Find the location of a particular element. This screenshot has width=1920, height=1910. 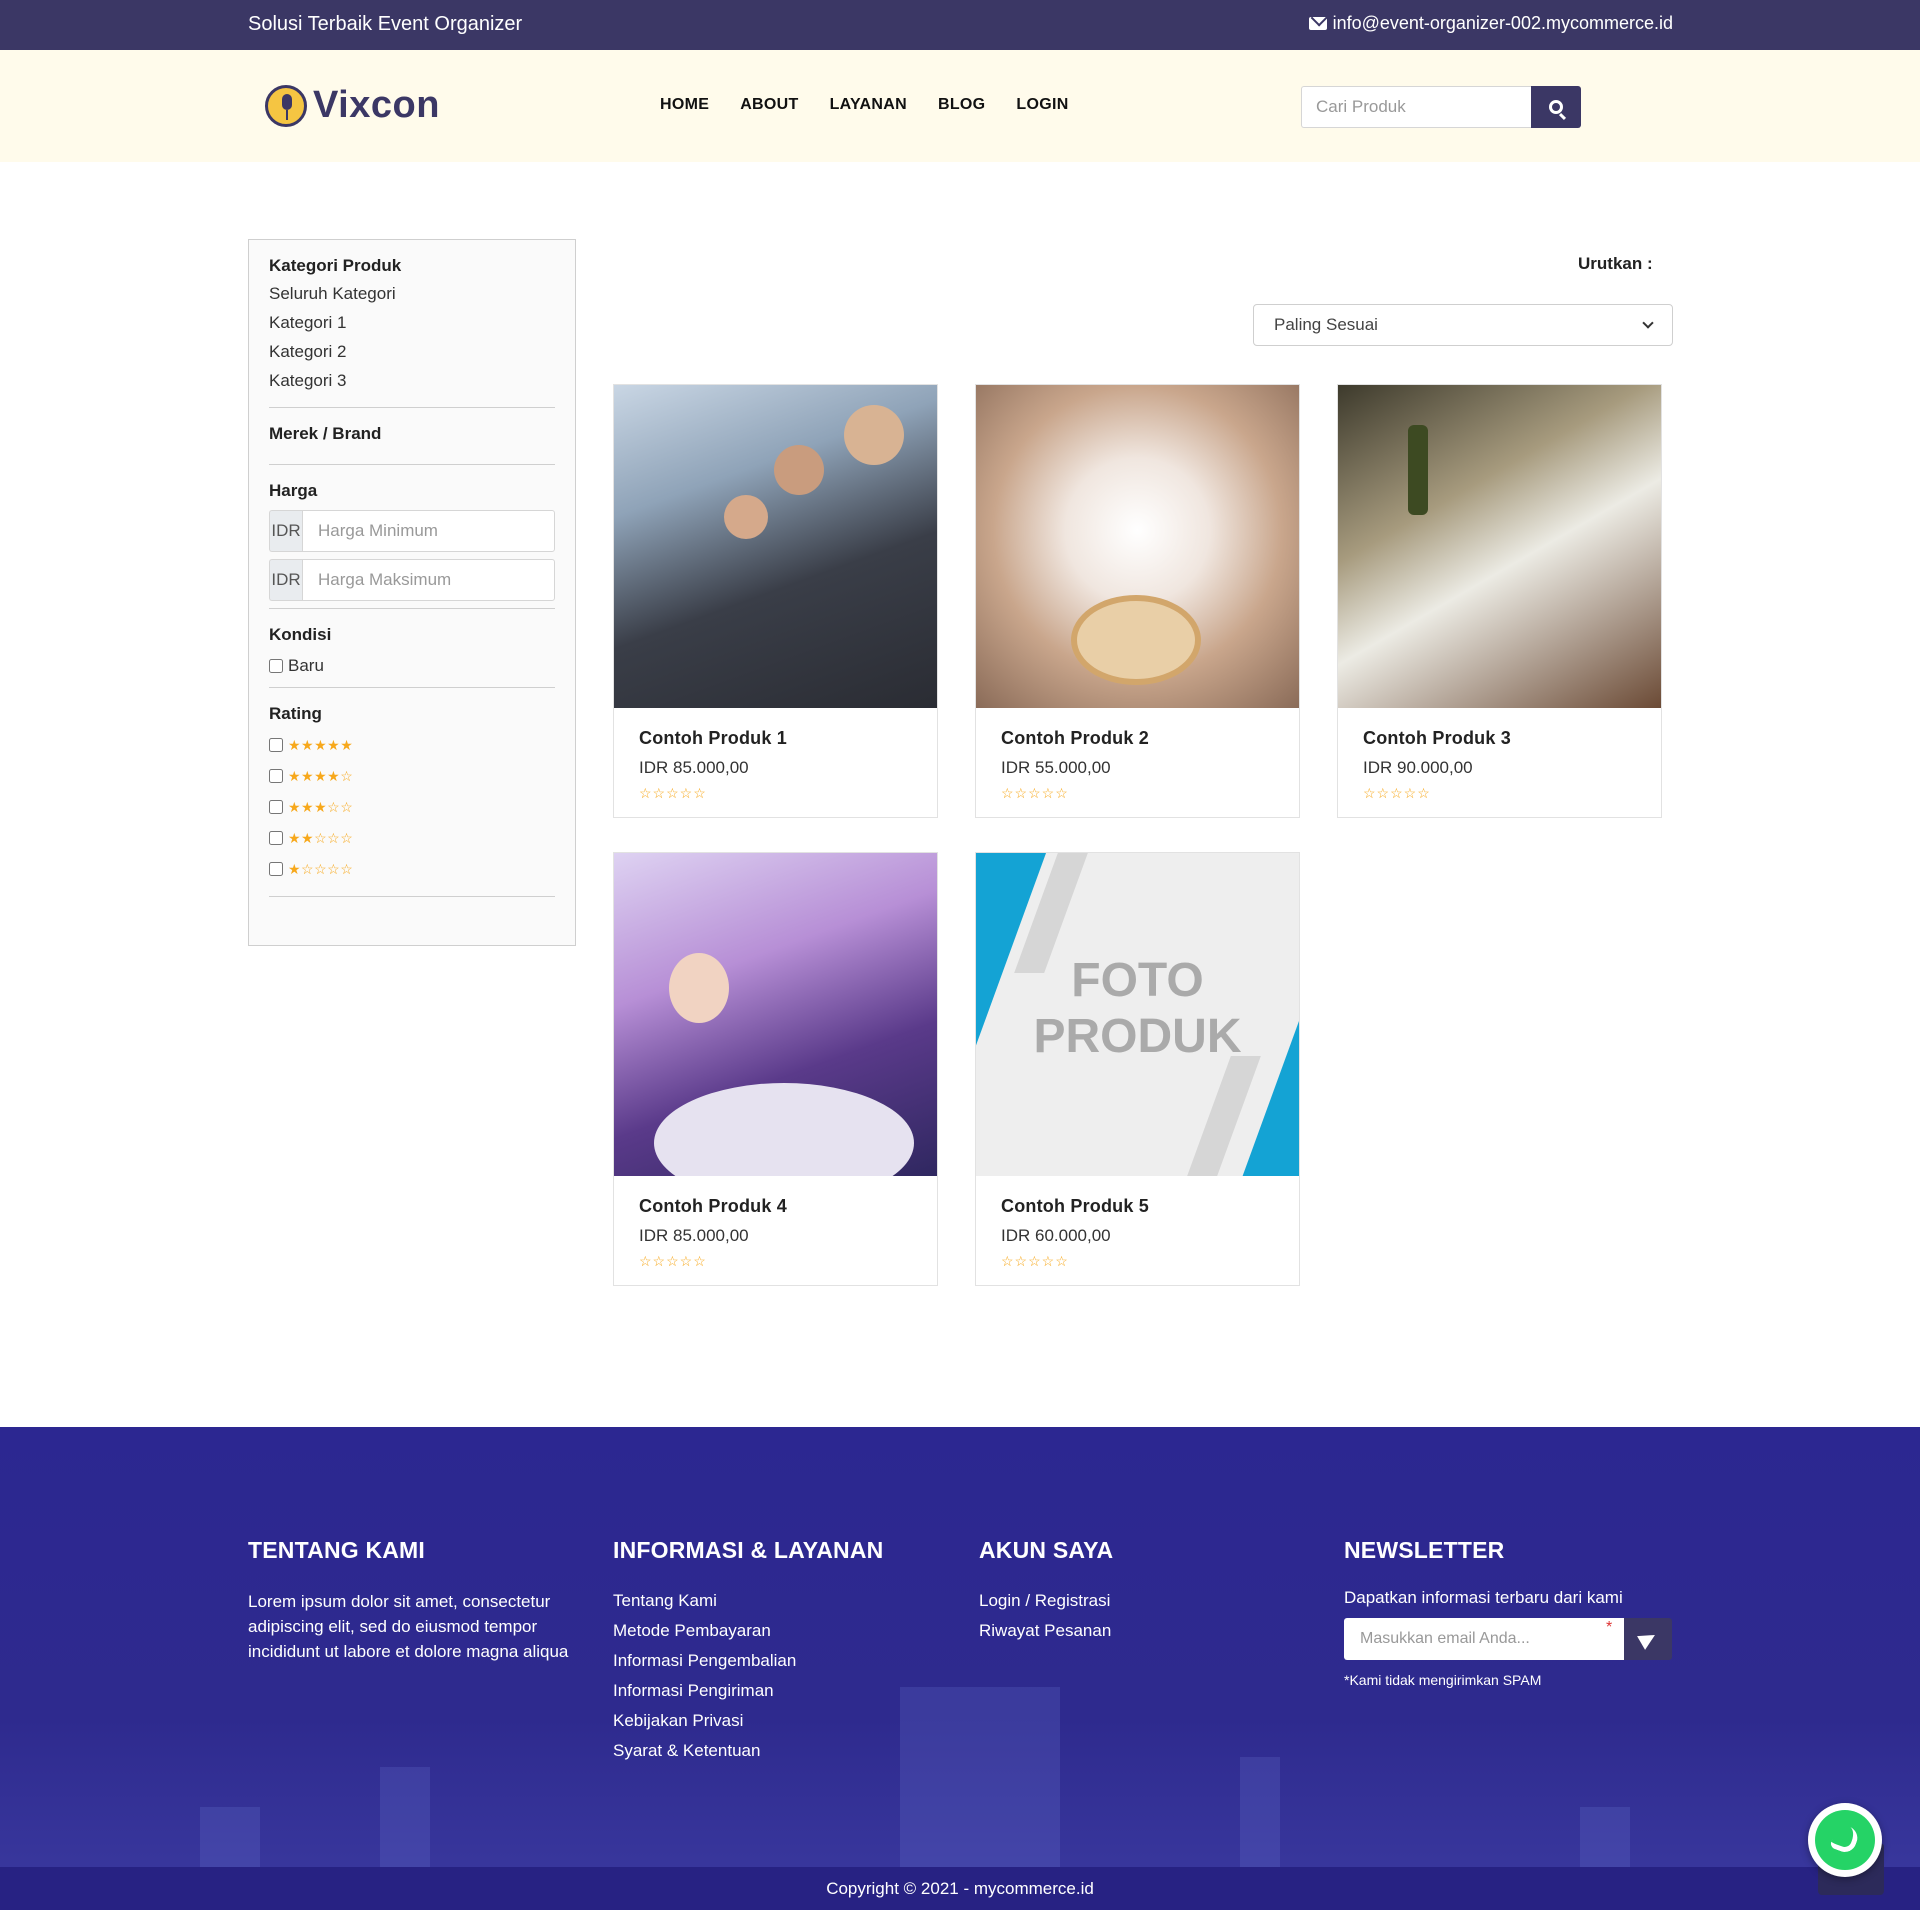

category-2: Kategori 2 is located at coordinates (412, 352).